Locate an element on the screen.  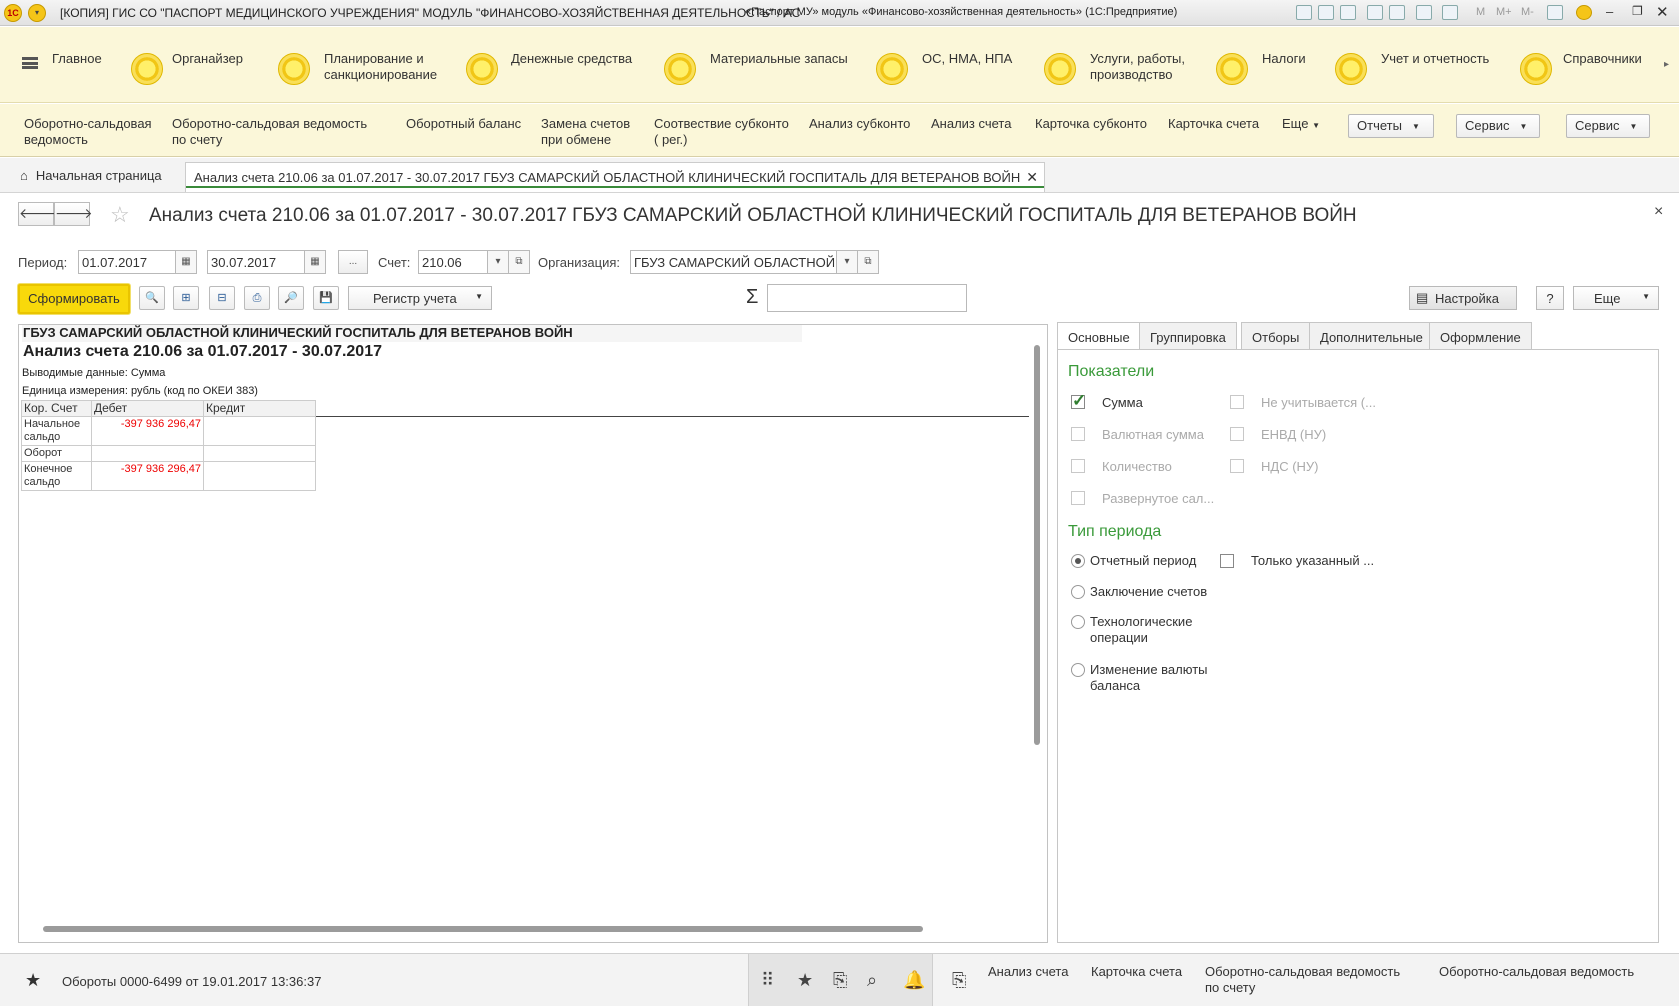
func-turnover-balance: Оборотный баланс is located at coordinates (463, 124).